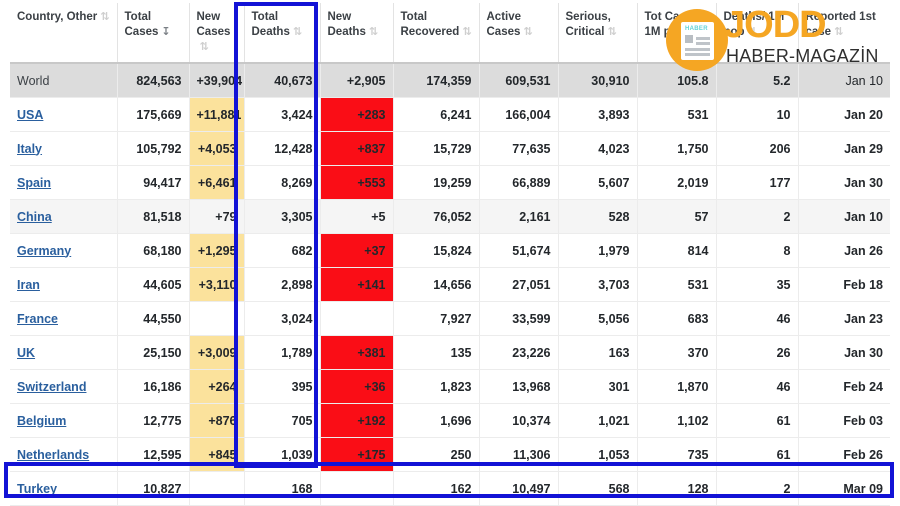  What do you see at coordinates (843, 386) in the screenshot?
I see `cell-first-case: Feb 24` at bounding box center [843, 386].